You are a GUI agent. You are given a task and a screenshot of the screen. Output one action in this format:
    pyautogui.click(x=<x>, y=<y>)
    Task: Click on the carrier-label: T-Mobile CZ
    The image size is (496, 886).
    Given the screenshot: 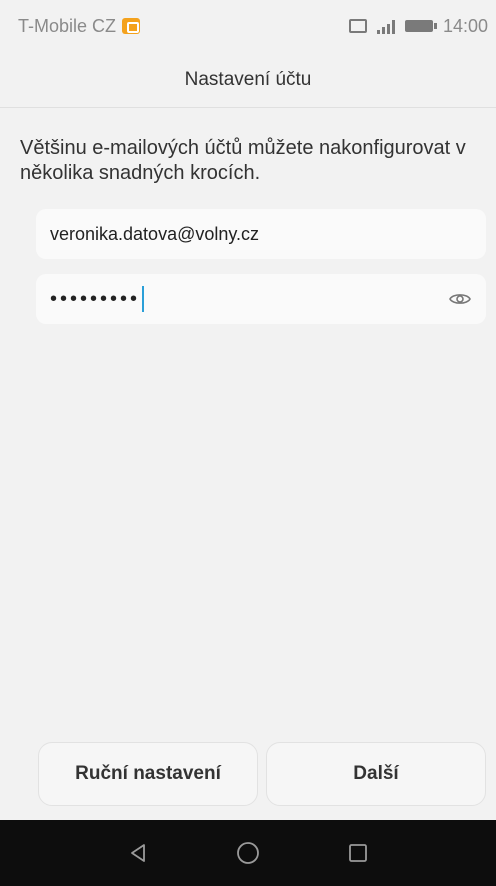 What is the action you would take?
    pyautogui.click(x=67, y=25)
    